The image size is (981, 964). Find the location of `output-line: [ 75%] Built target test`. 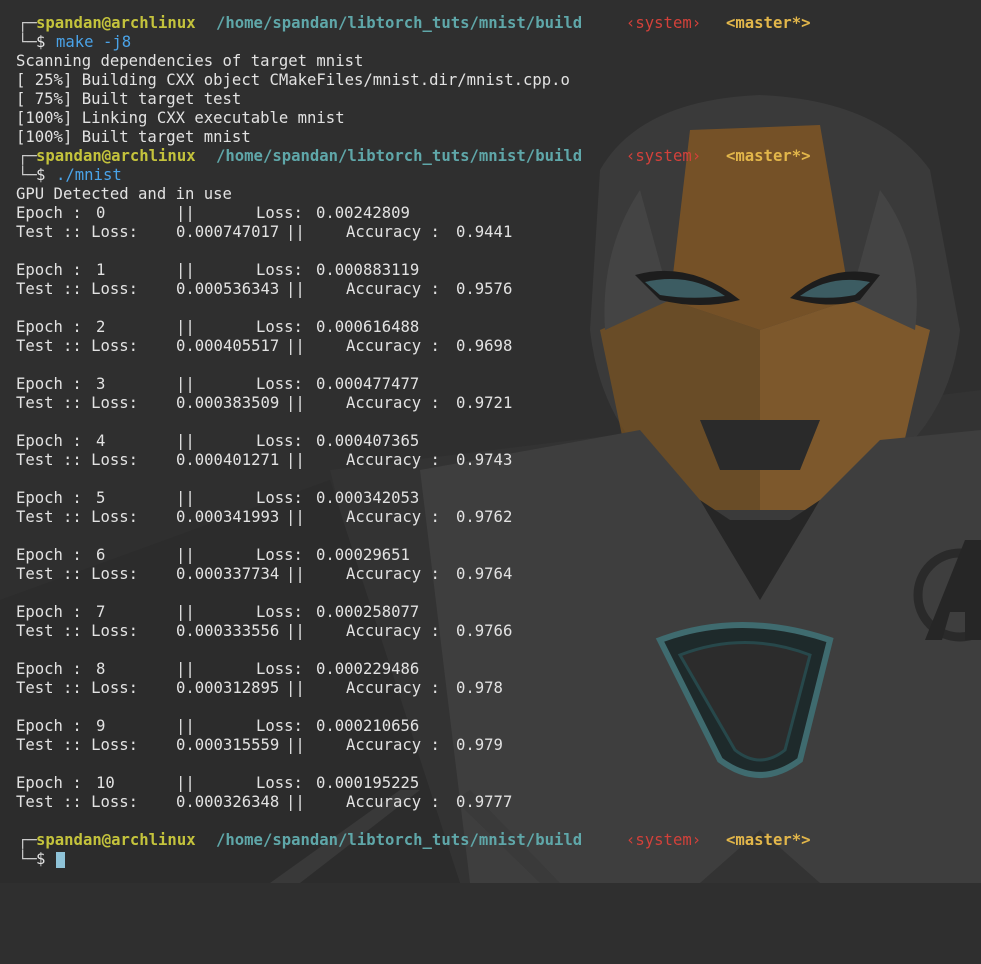

output-line: [ 75%] Built target test is located at coordinates (129, 99).